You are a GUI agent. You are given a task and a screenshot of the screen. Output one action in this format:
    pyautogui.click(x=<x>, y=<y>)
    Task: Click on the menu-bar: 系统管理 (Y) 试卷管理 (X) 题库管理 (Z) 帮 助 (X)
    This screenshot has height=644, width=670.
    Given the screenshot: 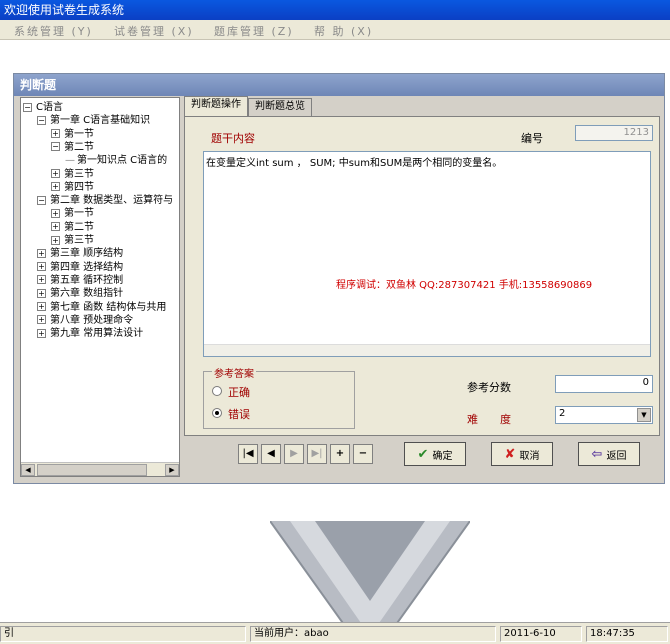 What is the action you would take?
    pyautogui.click(x=335, y=30)
    